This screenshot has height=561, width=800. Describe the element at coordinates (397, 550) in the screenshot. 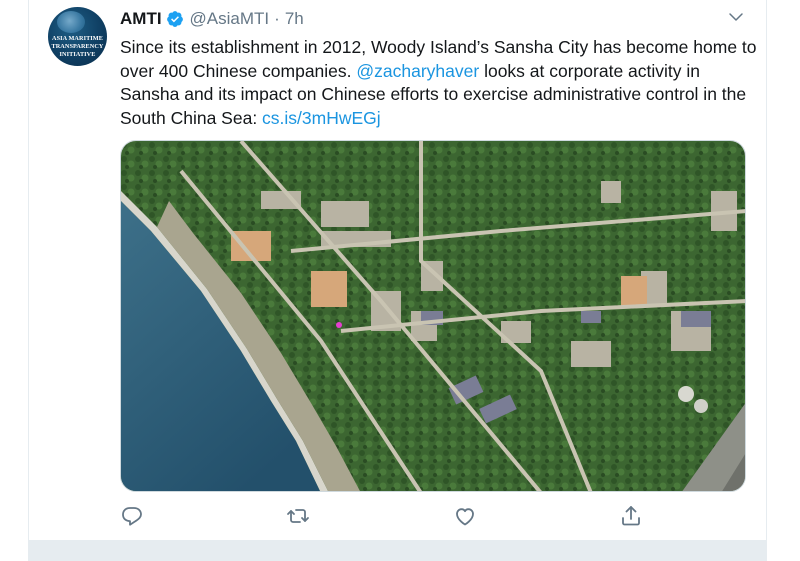

I see `tweet-separator` at that location.